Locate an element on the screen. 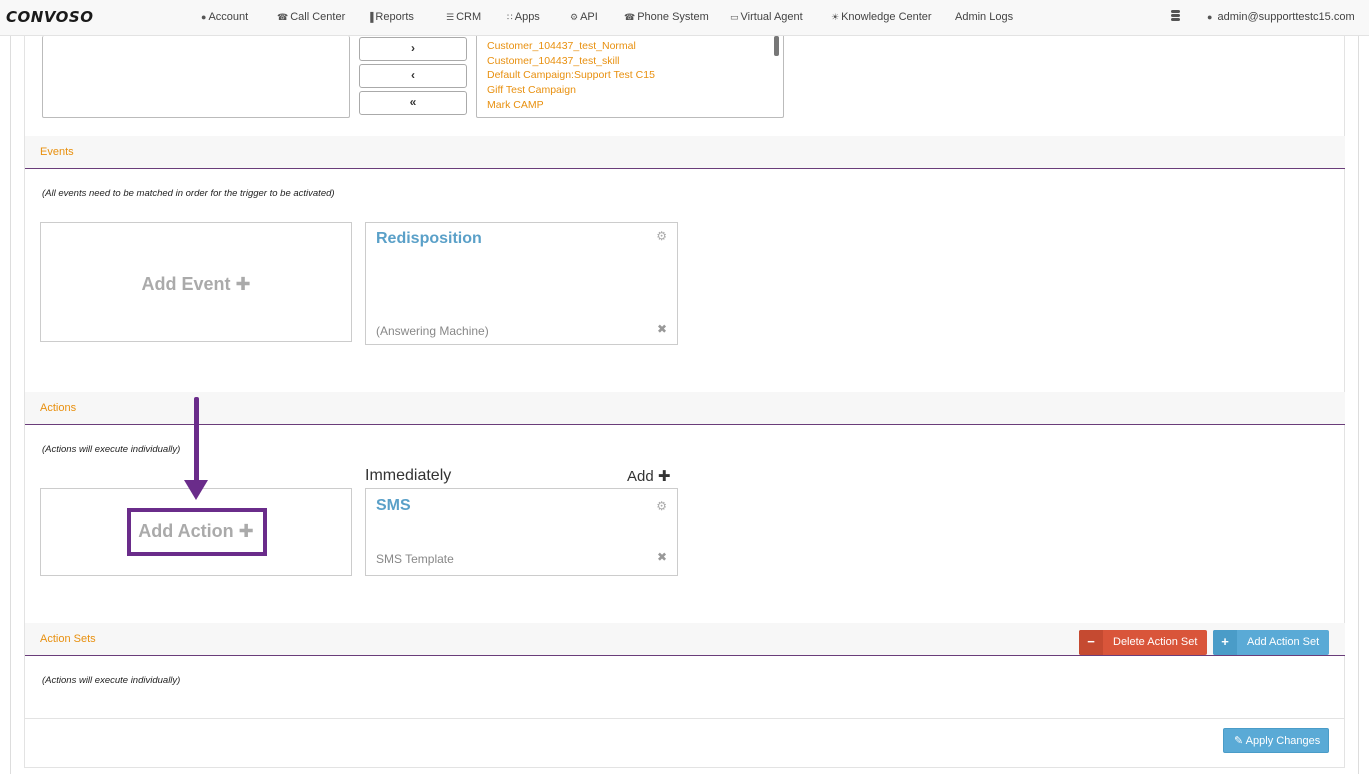  apply-changes-button: ✎ Apply Changes is located at coordinates (1276, 740).